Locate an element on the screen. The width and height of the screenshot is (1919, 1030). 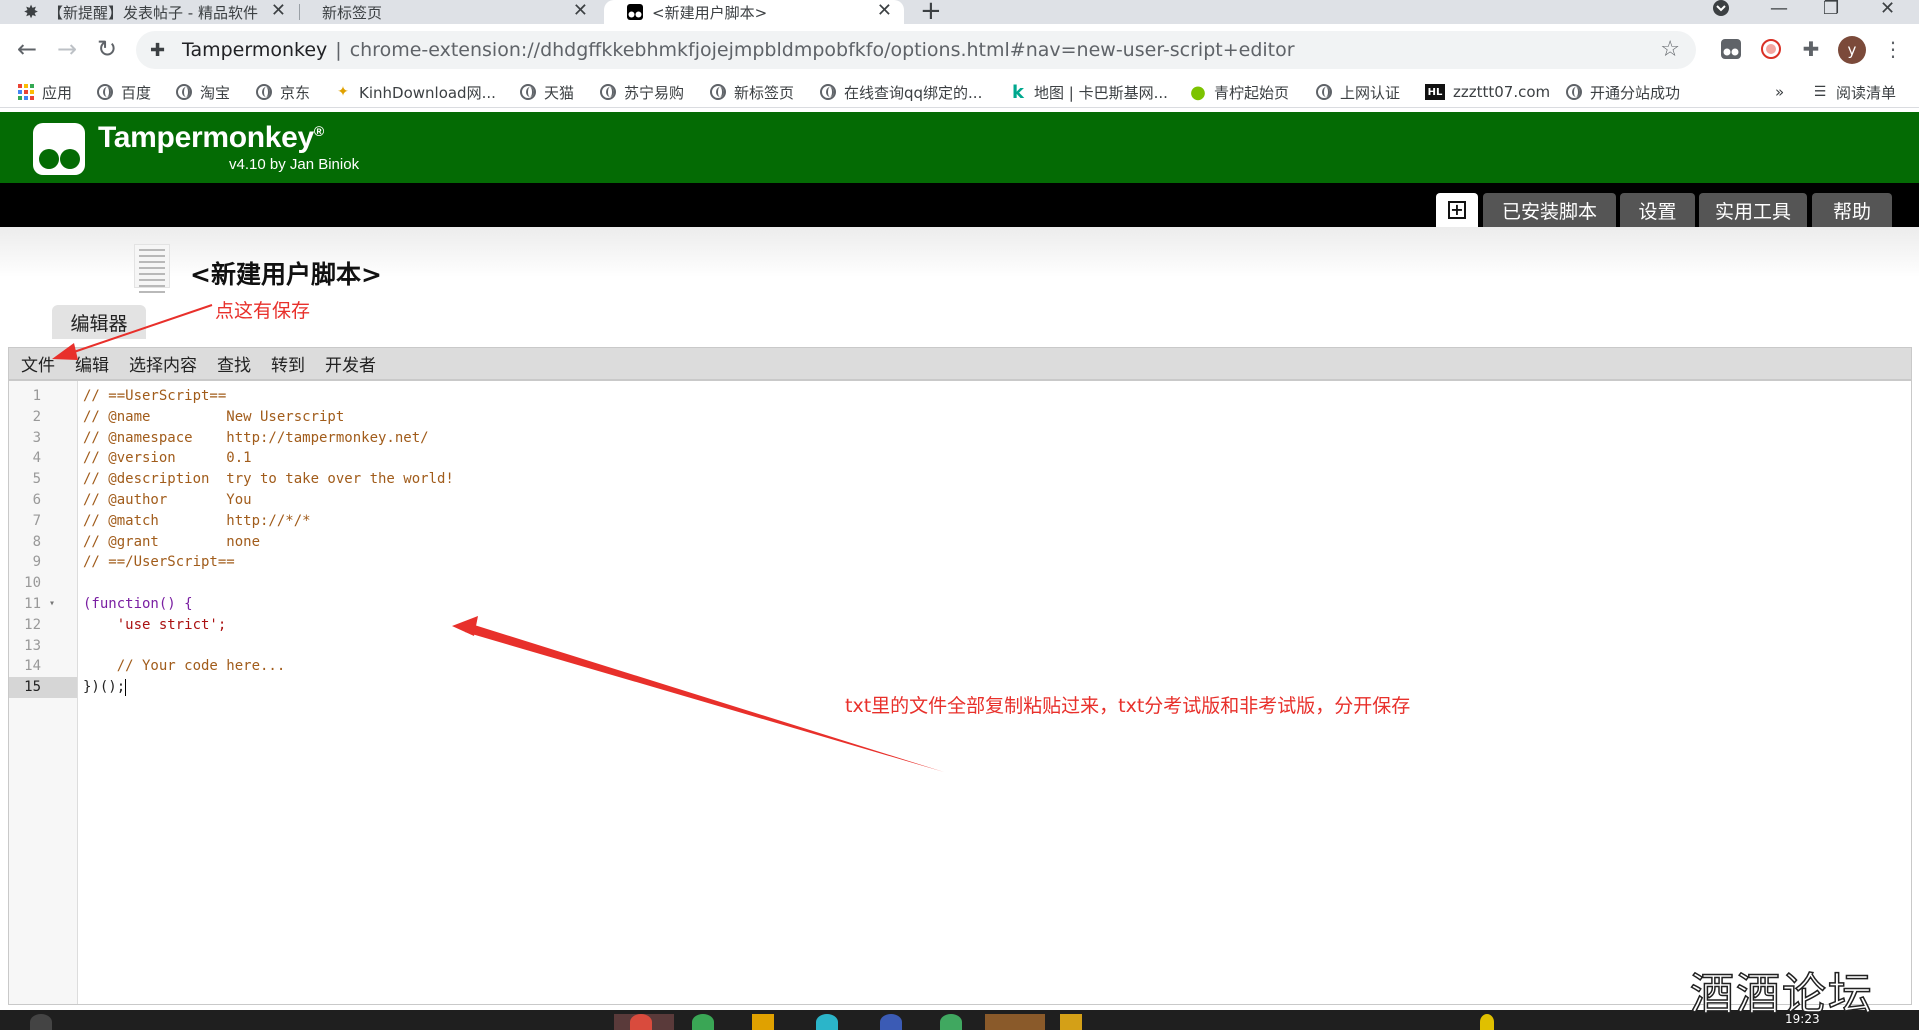
tampermonkey-extension-icon is located at coordinates (1731, 49).